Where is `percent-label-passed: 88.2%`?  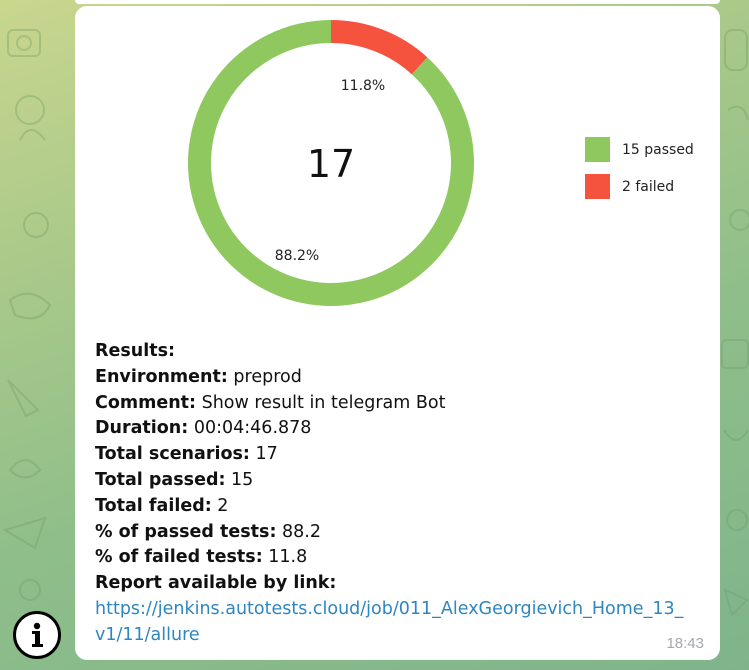
percent-label-passed: 88.2% is located at coordinates (297, 256).